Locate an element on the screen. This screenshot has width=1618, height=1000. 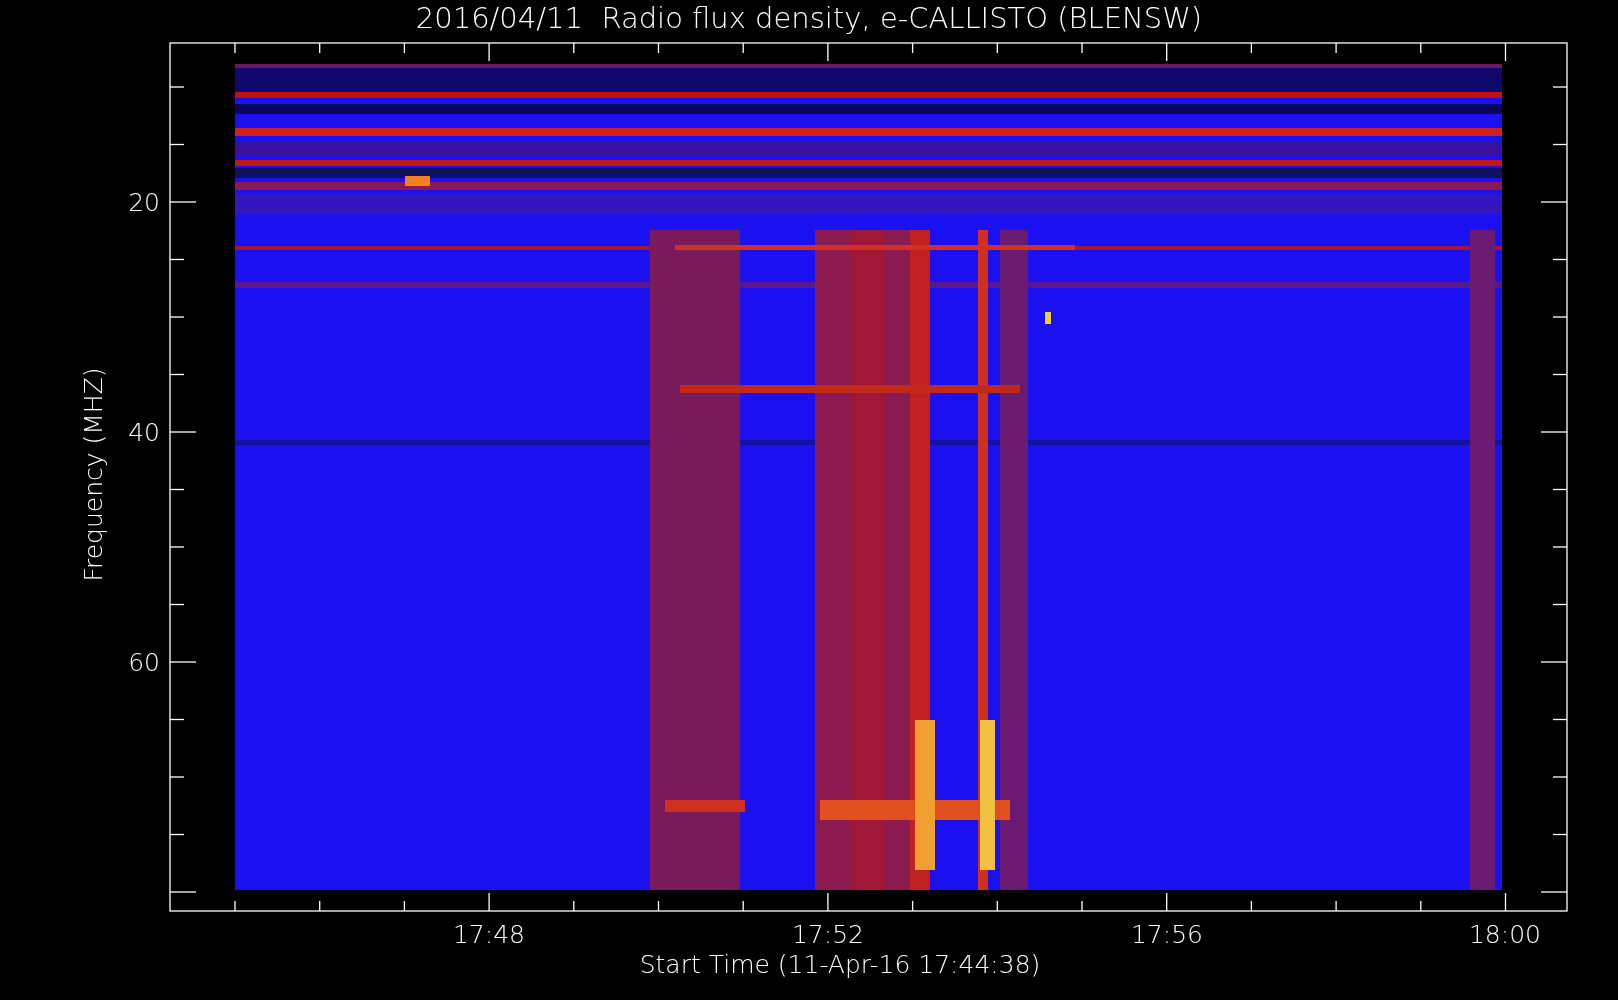
x-tick-label: 17:52 is located at coordinates (827, 934).